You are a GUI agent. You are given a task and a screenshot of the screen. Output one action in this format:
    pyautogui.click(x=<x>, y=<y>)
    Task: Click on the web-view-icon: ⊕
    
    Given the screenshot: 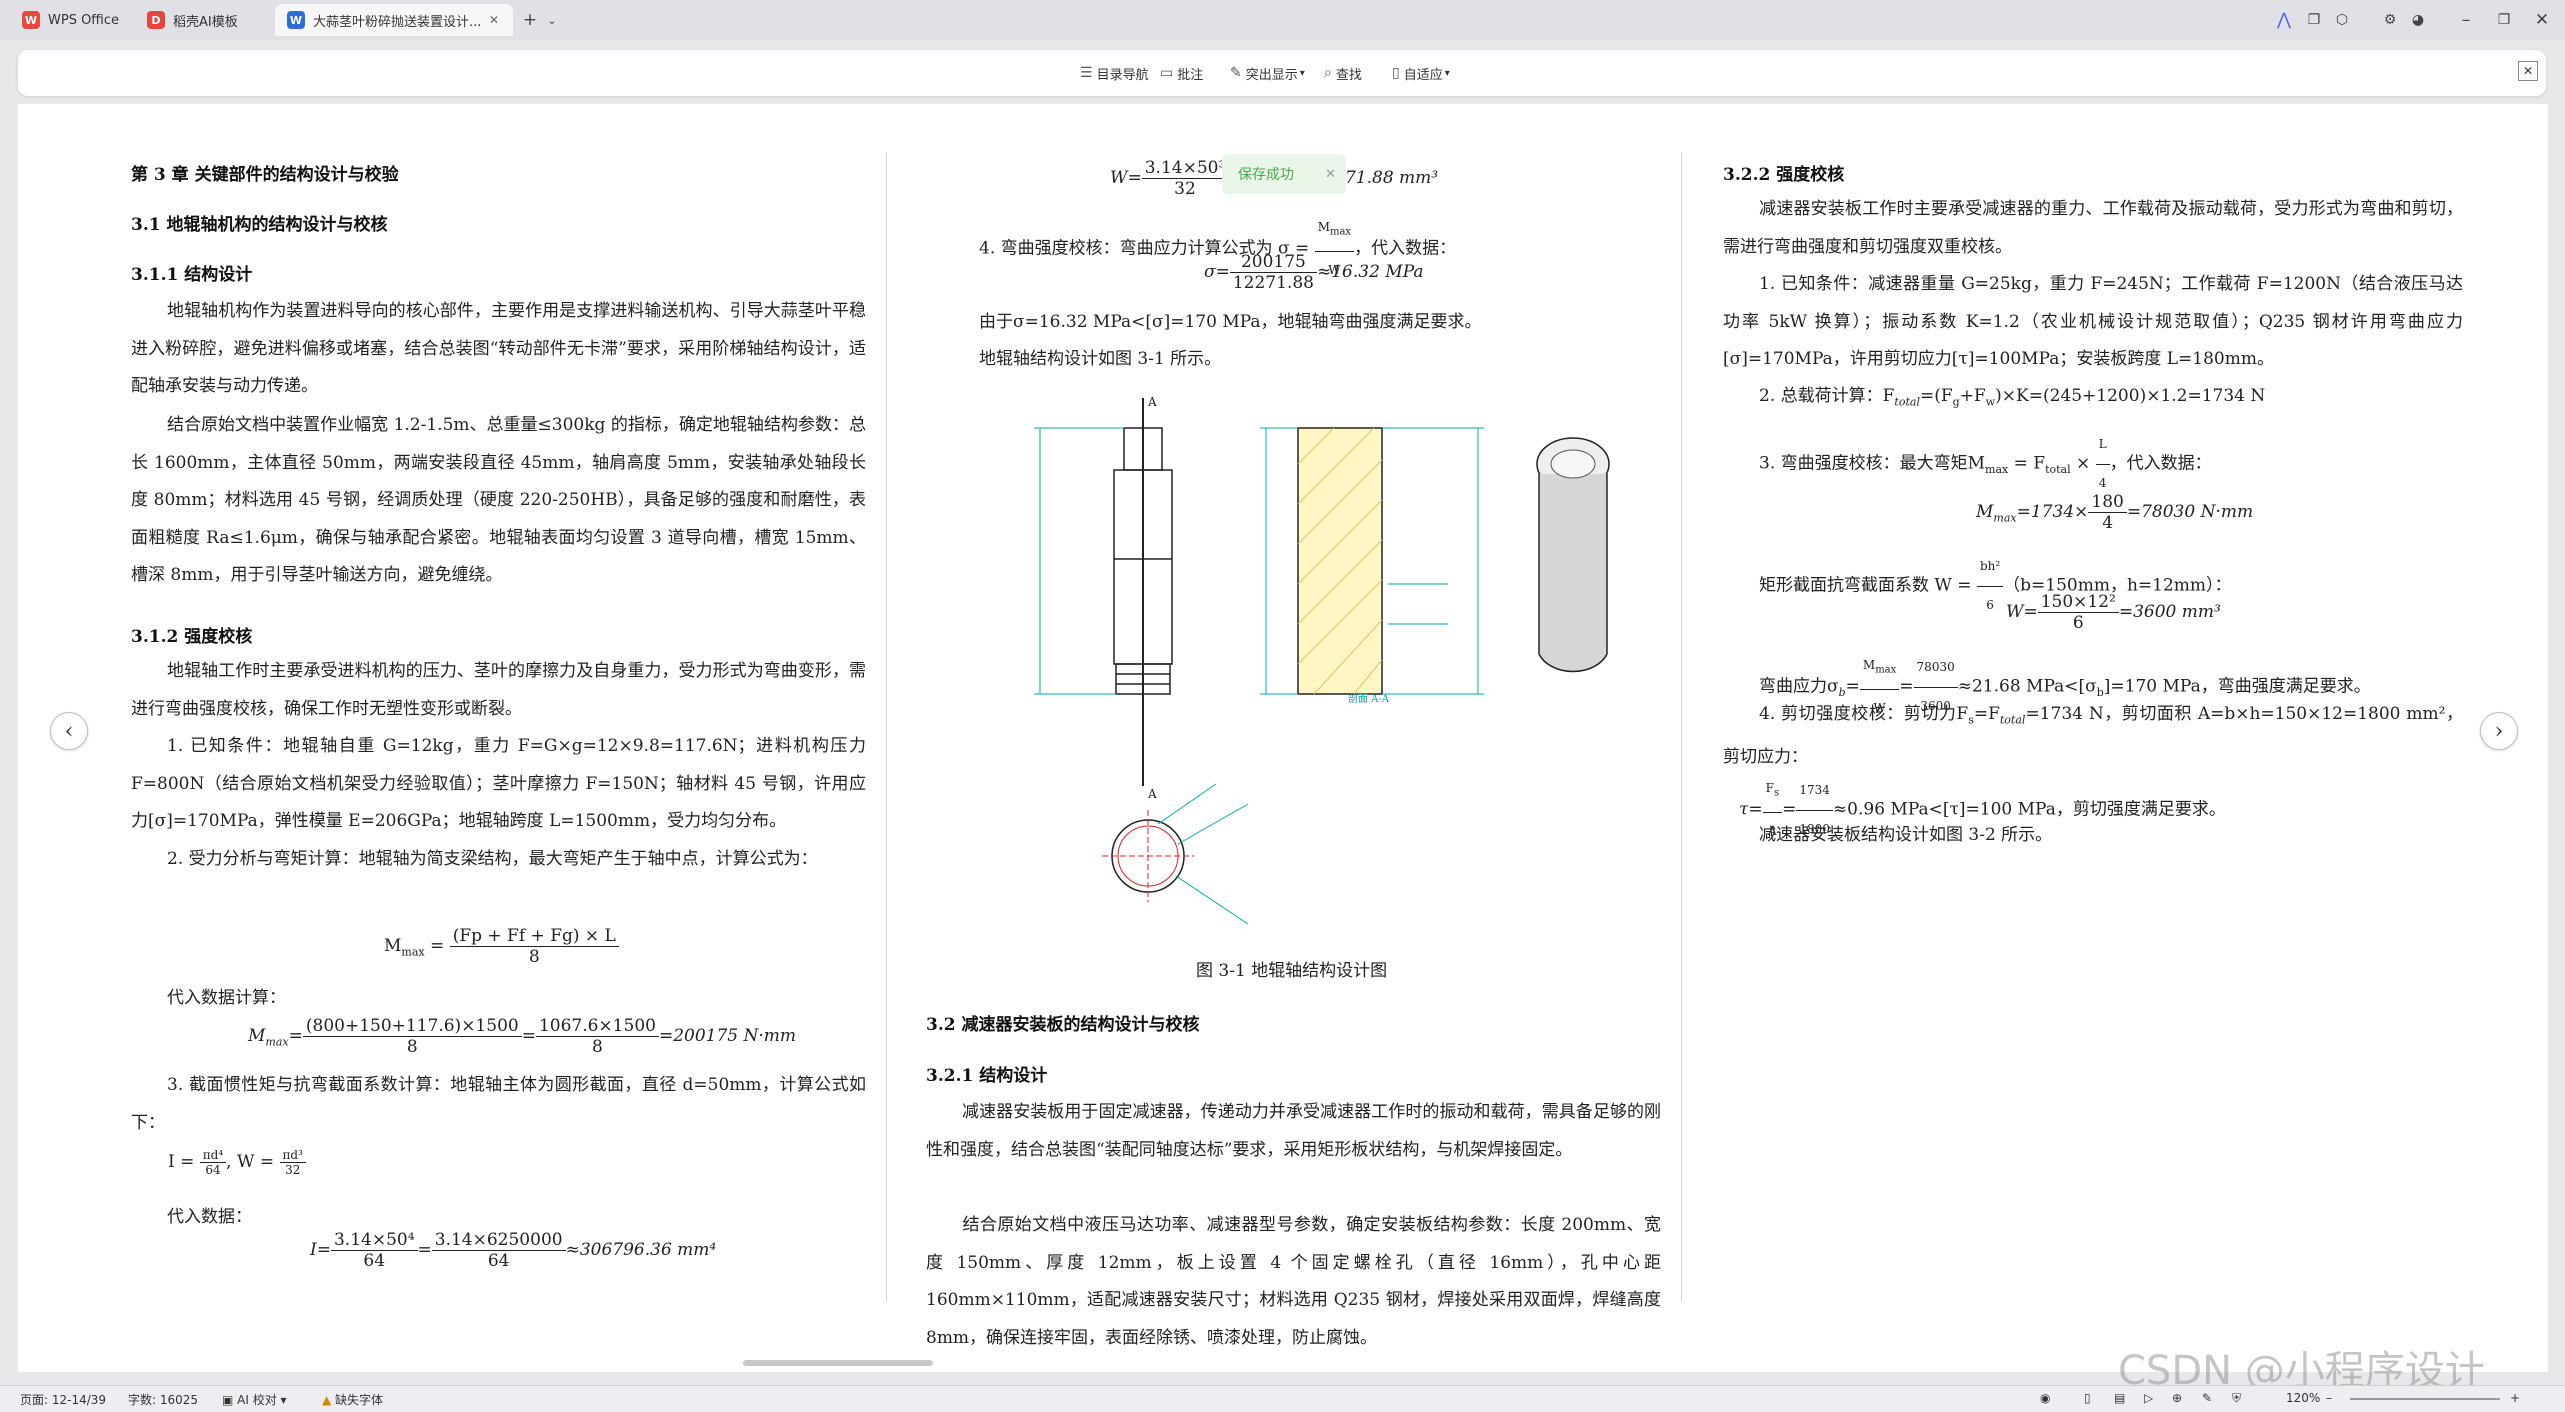 What is the action you would take?
    pyautogui.click(x=2177, y=1398)
    